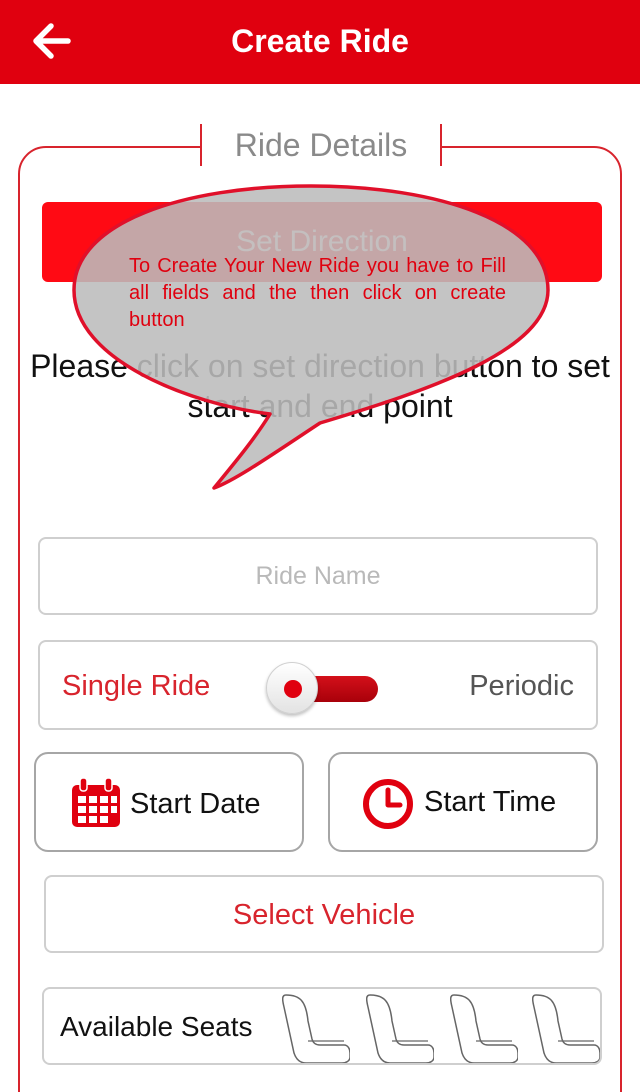  I want to click on start-date-label: Start Date, so click(195, 804).